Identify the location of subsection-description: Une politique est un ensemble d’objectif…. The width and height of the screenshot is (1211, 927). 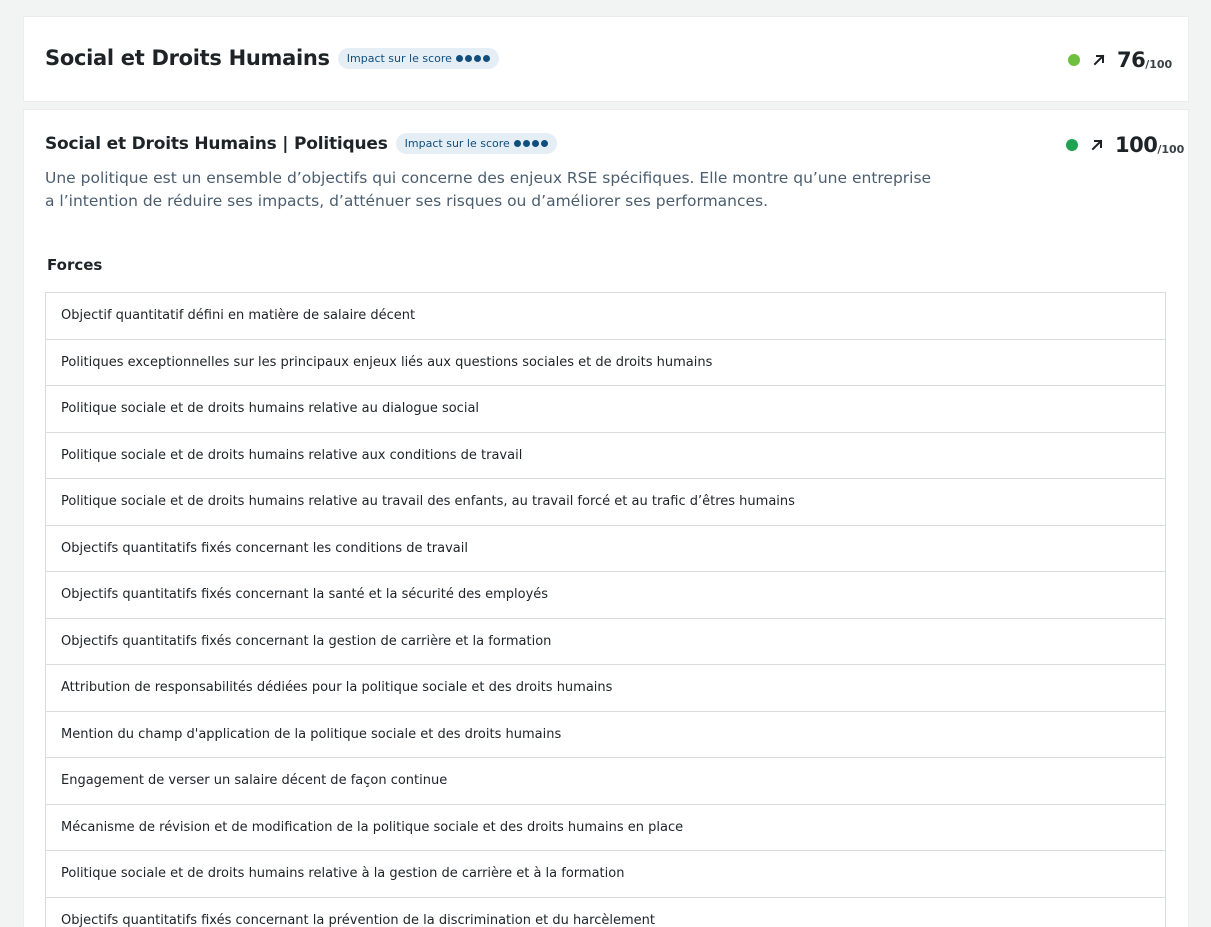
(488, 189).